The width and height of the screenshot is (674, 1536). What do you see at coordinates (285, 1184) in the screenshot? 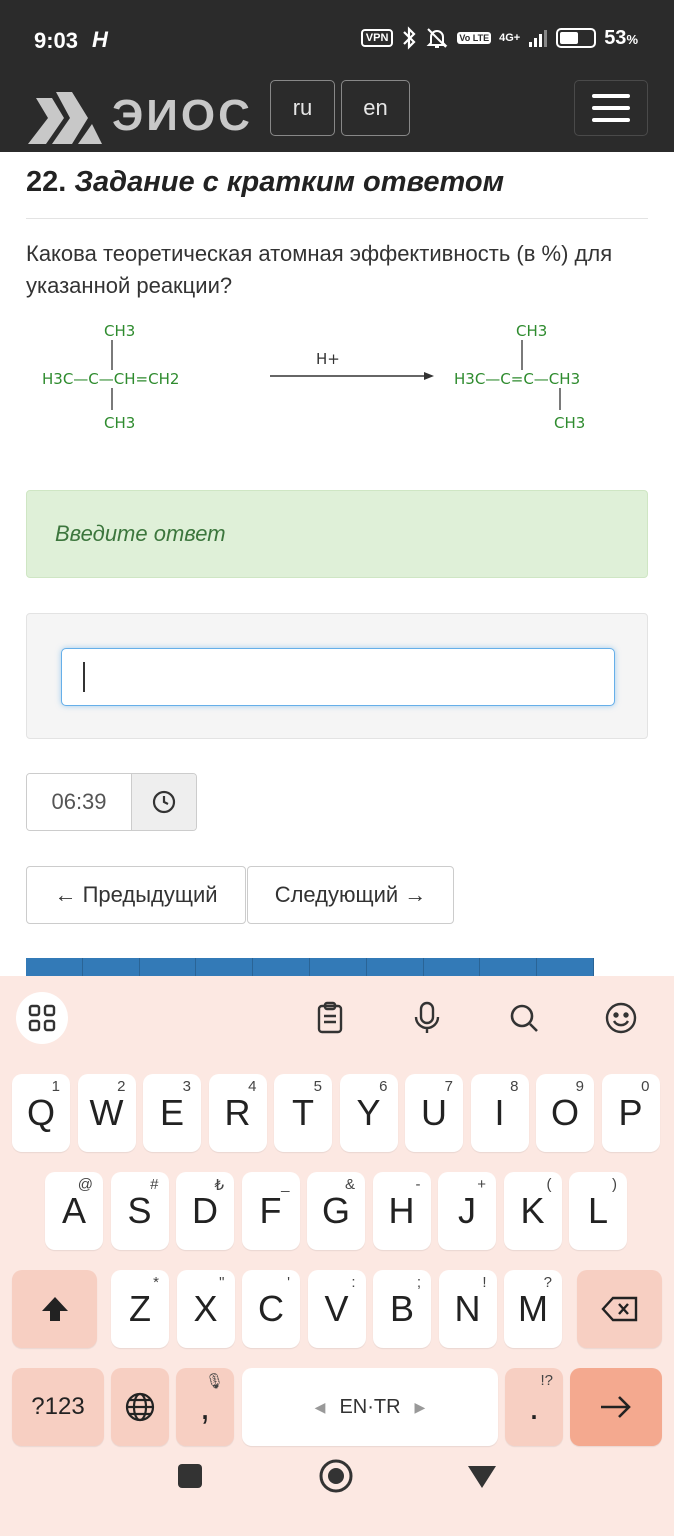
I see `key-alt-char: _` at bounding box center [285, 1184].